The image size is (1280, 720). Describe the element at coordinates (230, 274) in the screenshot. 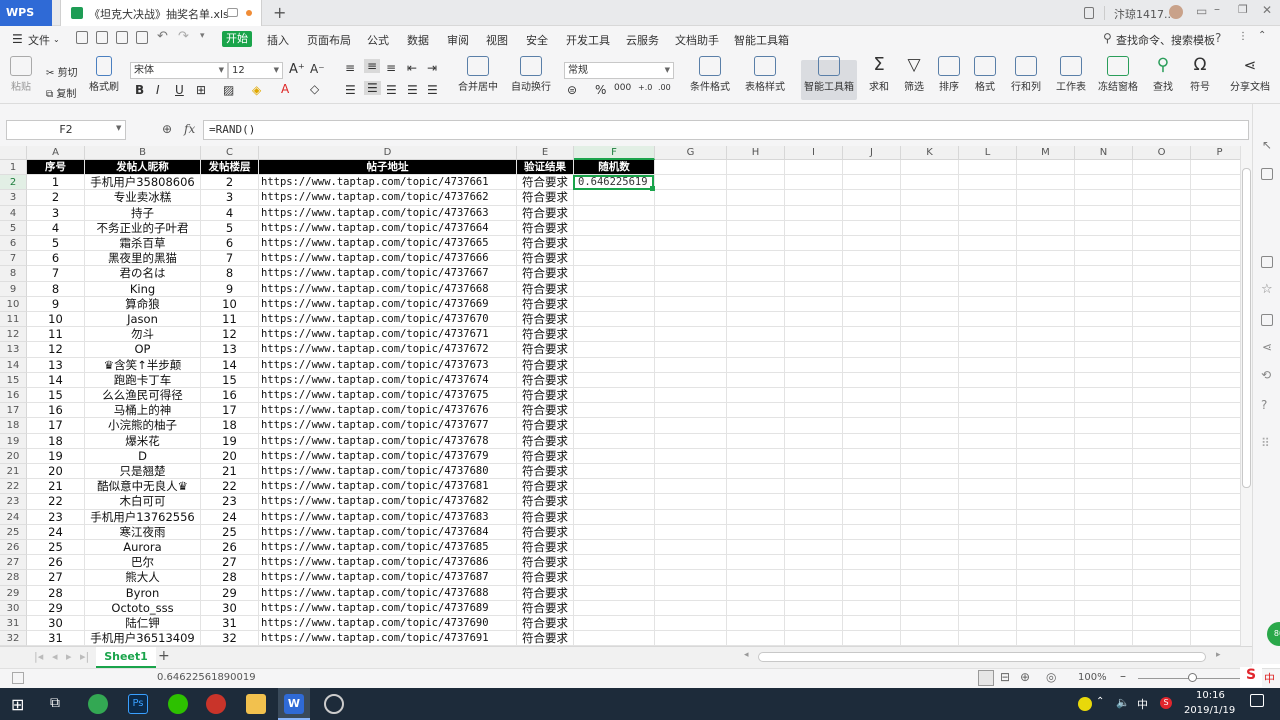

I see `floor-cell: 8` at that location.